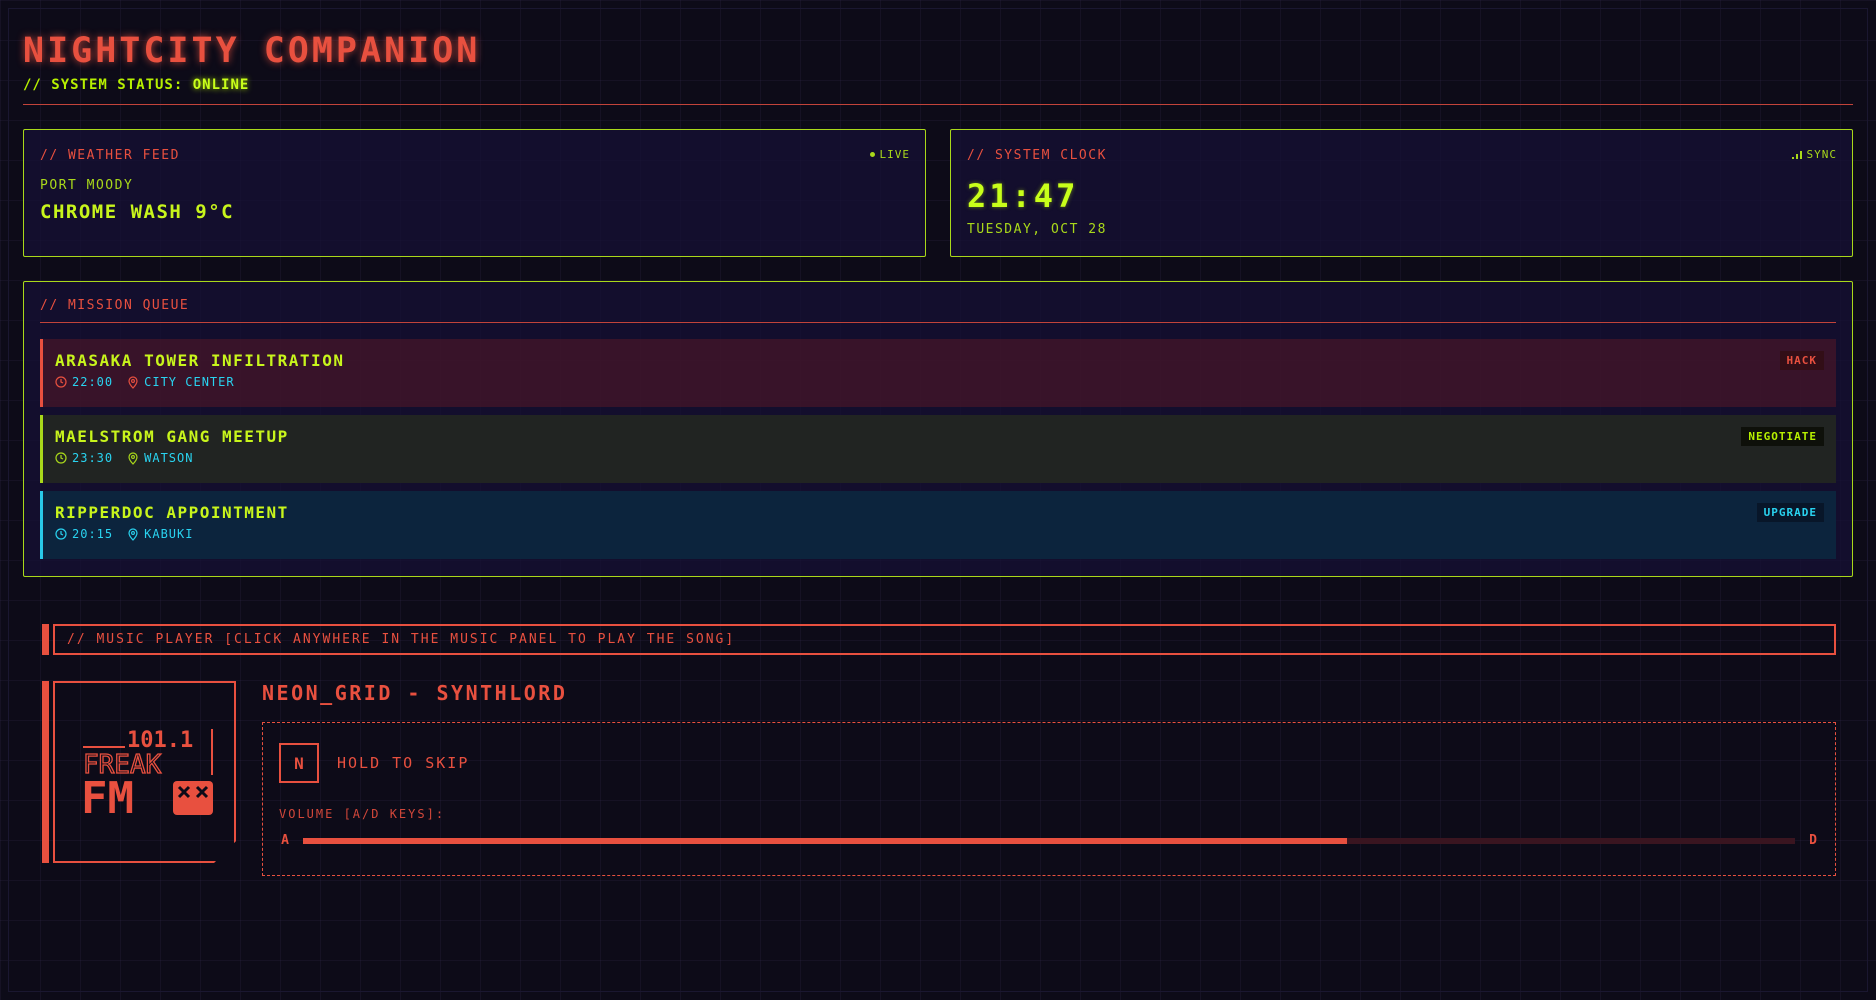 Image resolution: width=1876 pixels, height=1000 pixels. Describe the element at coordinates (938, 85) in the screenshot. I see `system-status: // SYSTEM STATUS: ONLINE` at that location.